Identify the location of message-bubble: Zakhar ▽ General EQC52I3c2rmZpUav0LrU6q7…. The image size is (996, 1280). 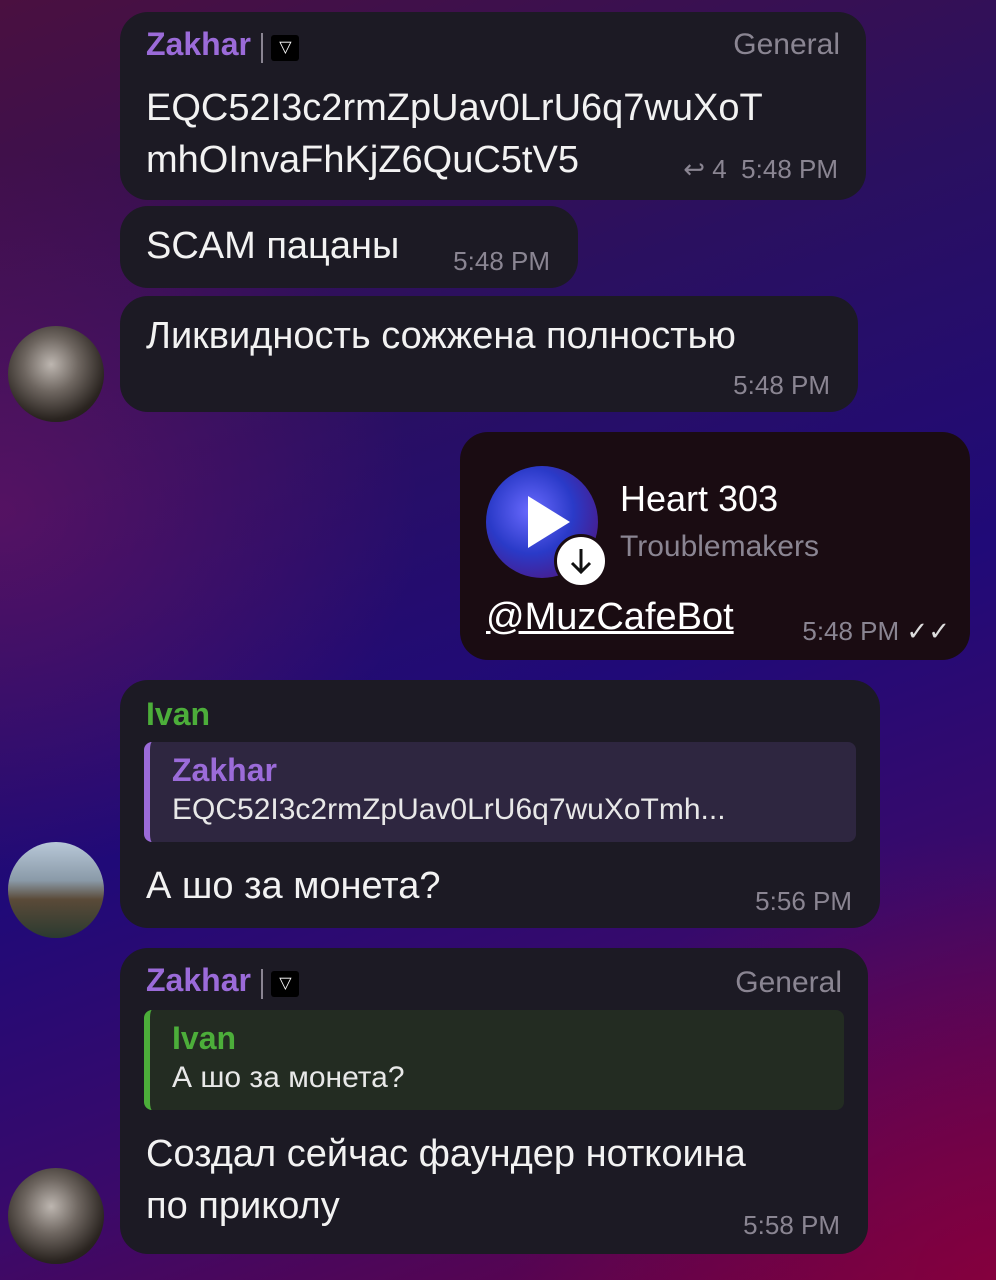
(493, 106).